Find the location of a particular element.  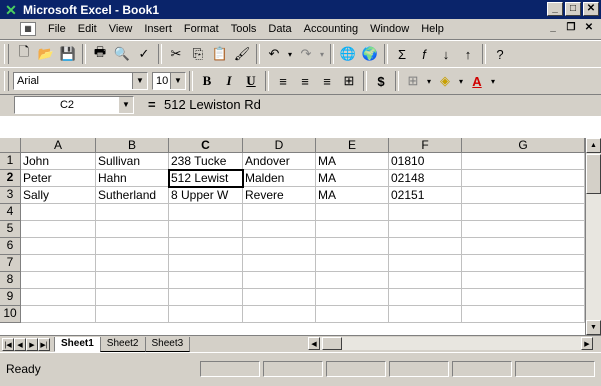

print-icon: 🖶 is located at coordinates (100, 54).